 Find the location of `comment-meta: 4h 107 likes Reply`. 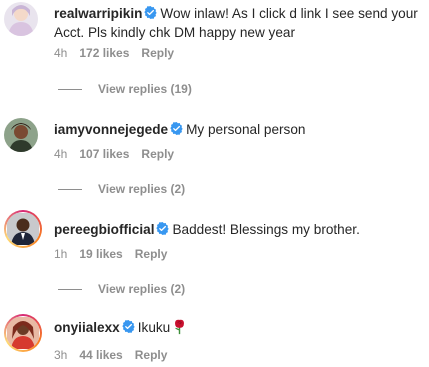

comment-meta: 4h 107 likes Reply is located at coordinates (114, 154).